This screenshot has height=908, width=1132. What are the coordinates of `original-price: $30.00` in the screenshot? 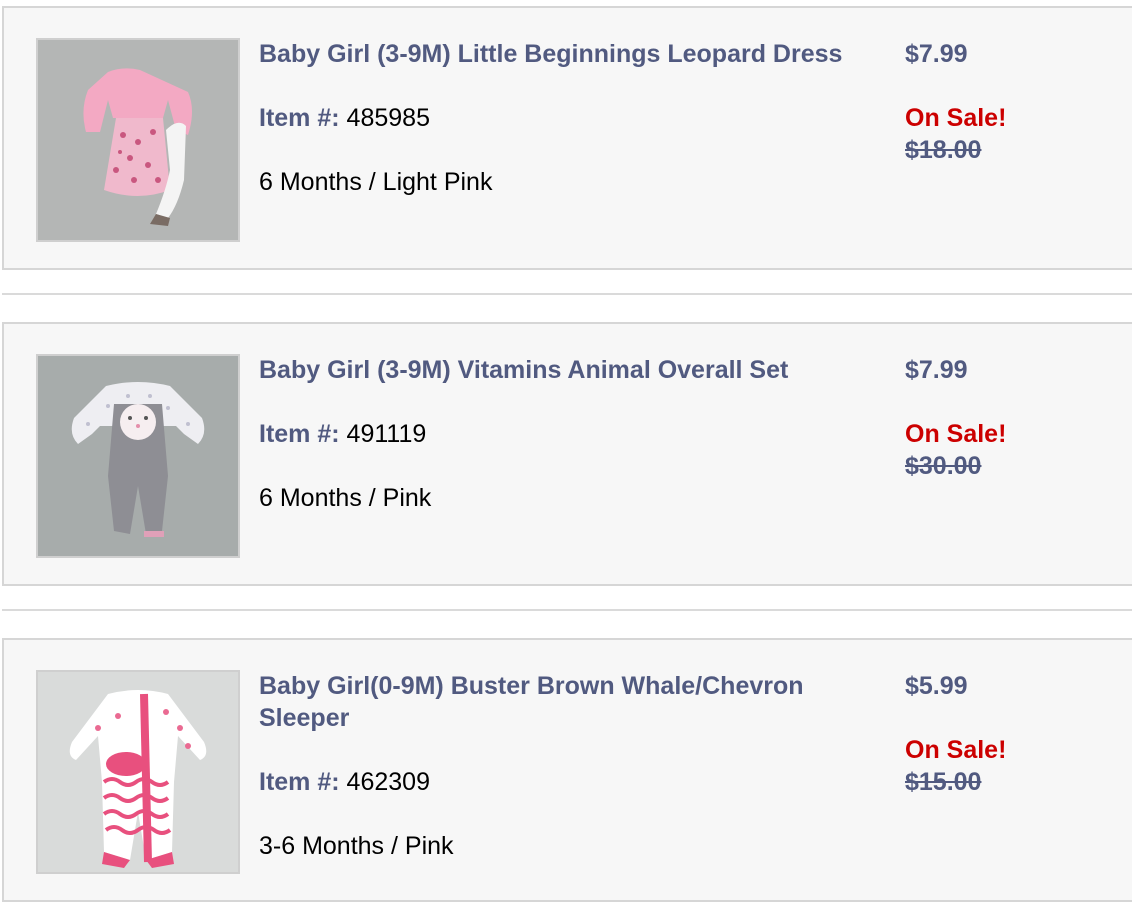 It's located at (943, 466).